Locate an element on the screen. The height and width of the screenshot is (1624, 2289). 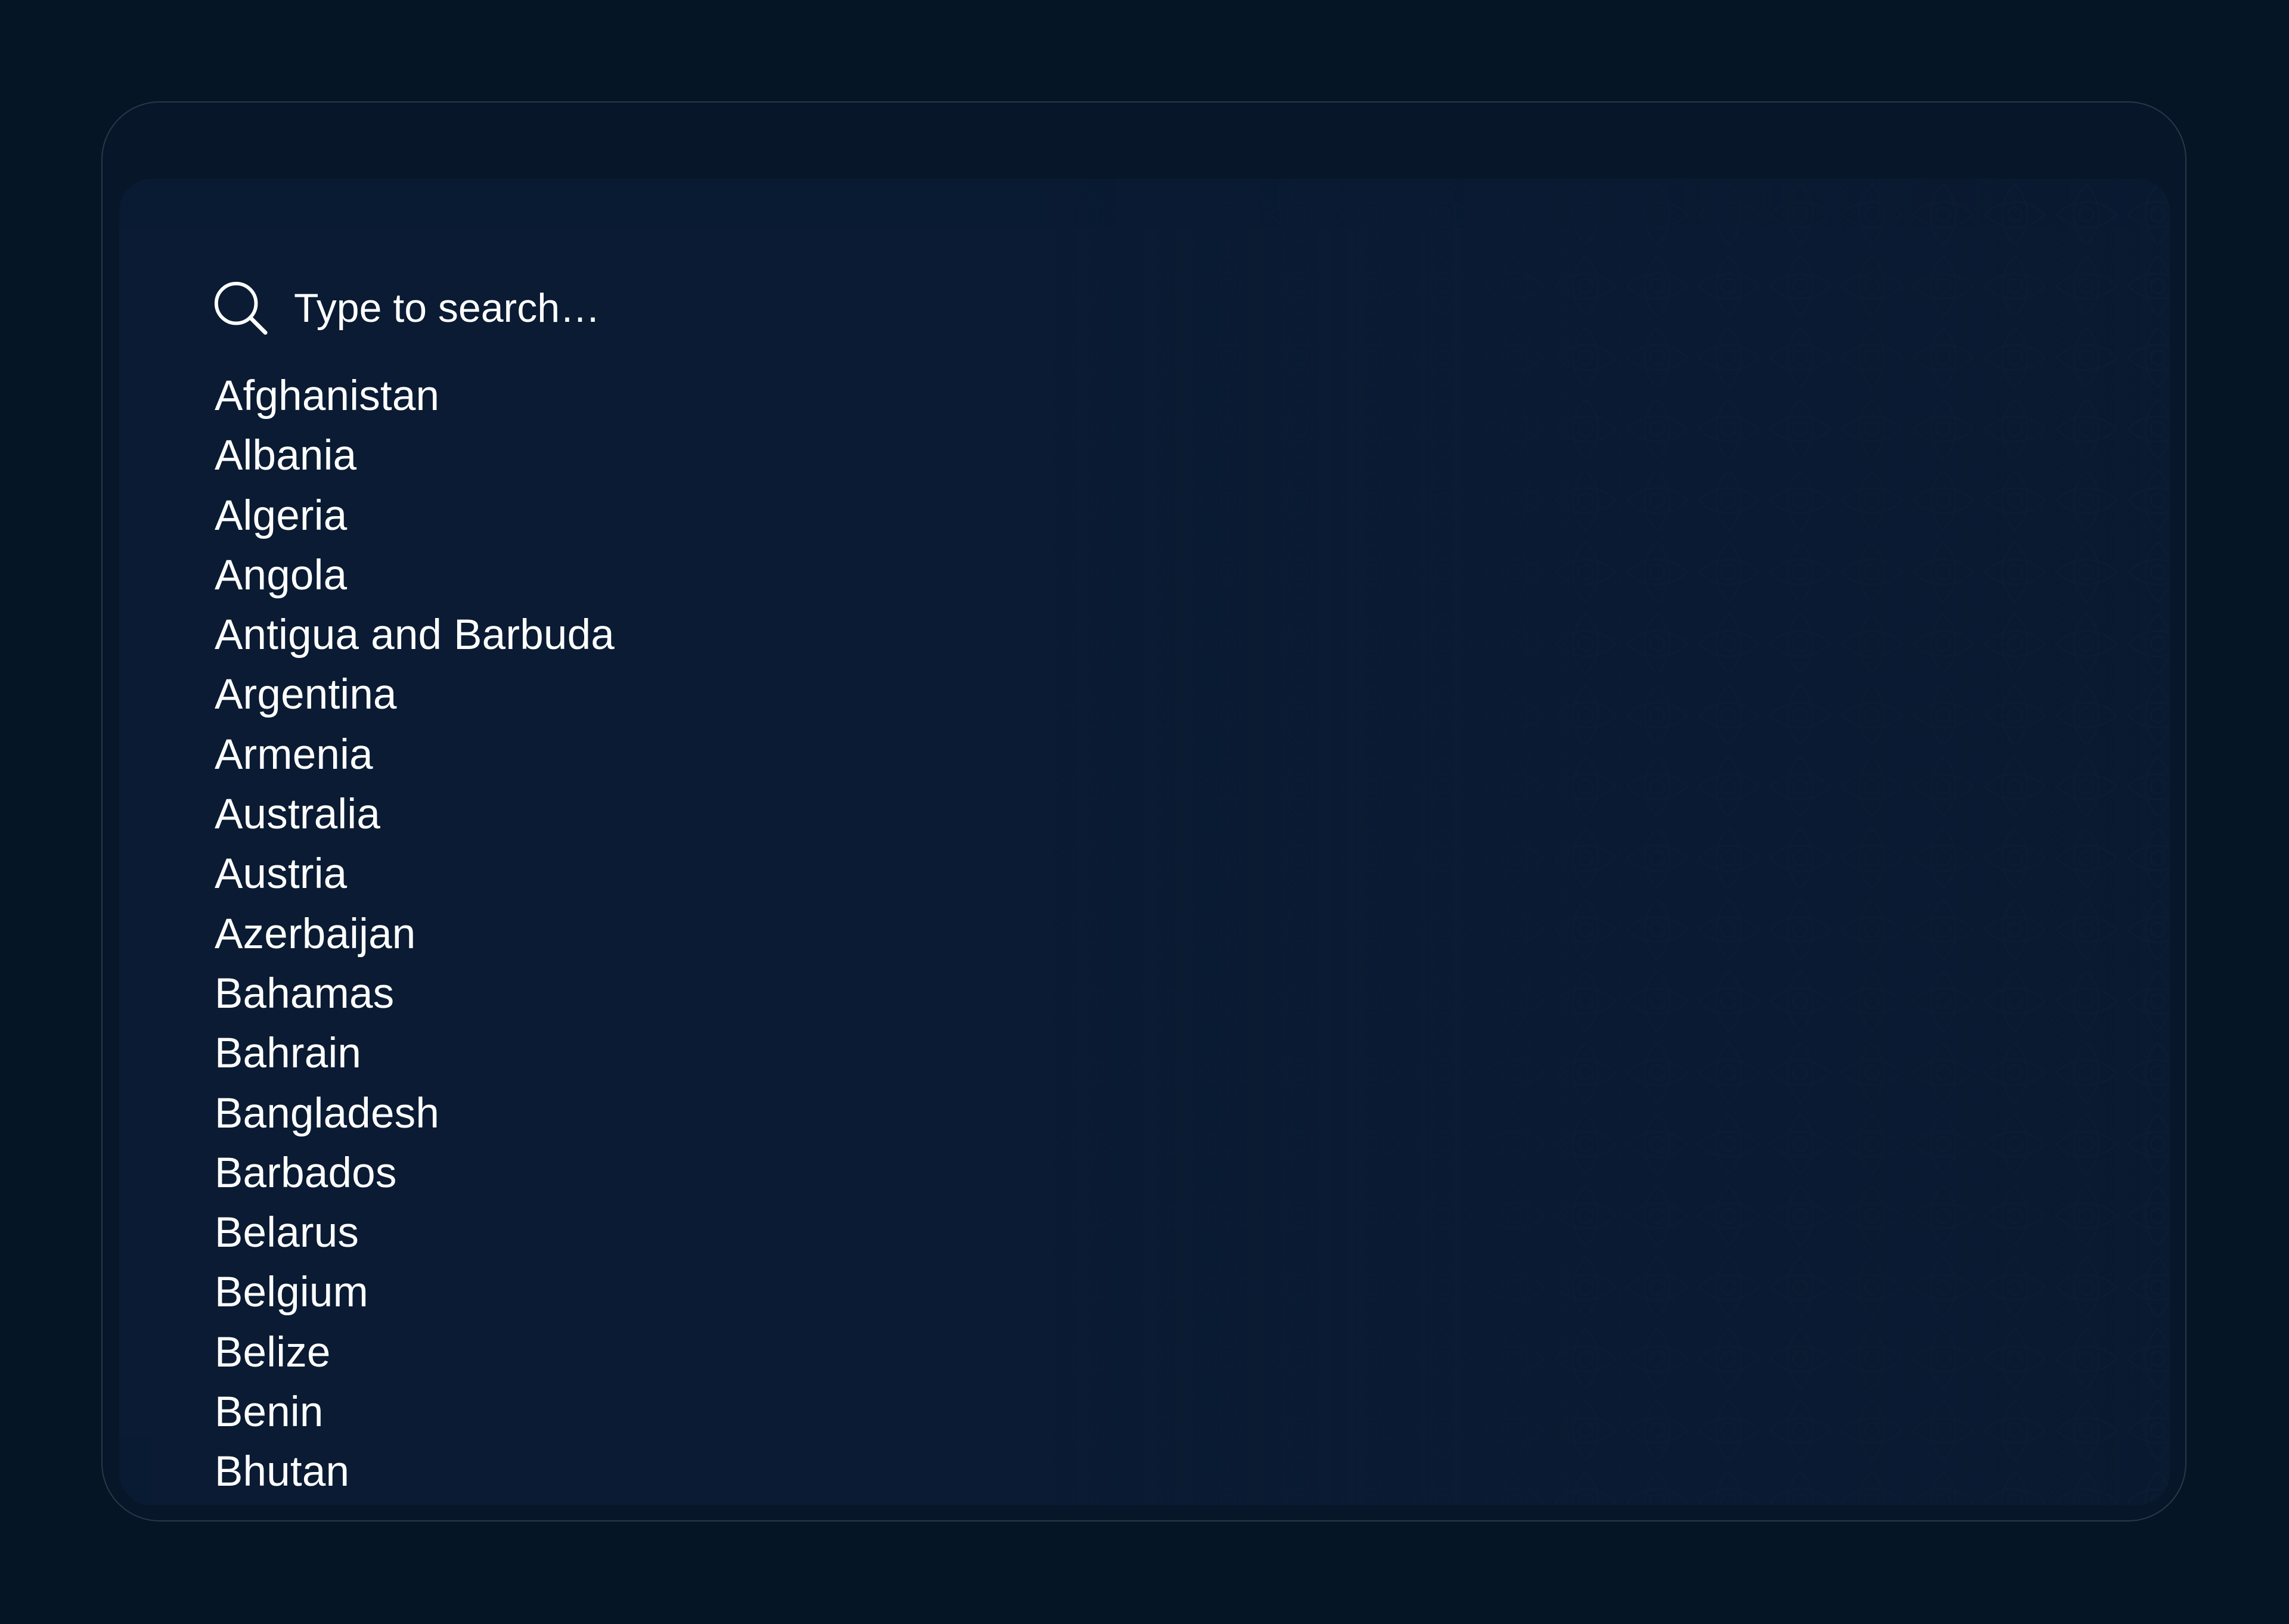
country-item: Belize is located at coordinates (415, 1353).